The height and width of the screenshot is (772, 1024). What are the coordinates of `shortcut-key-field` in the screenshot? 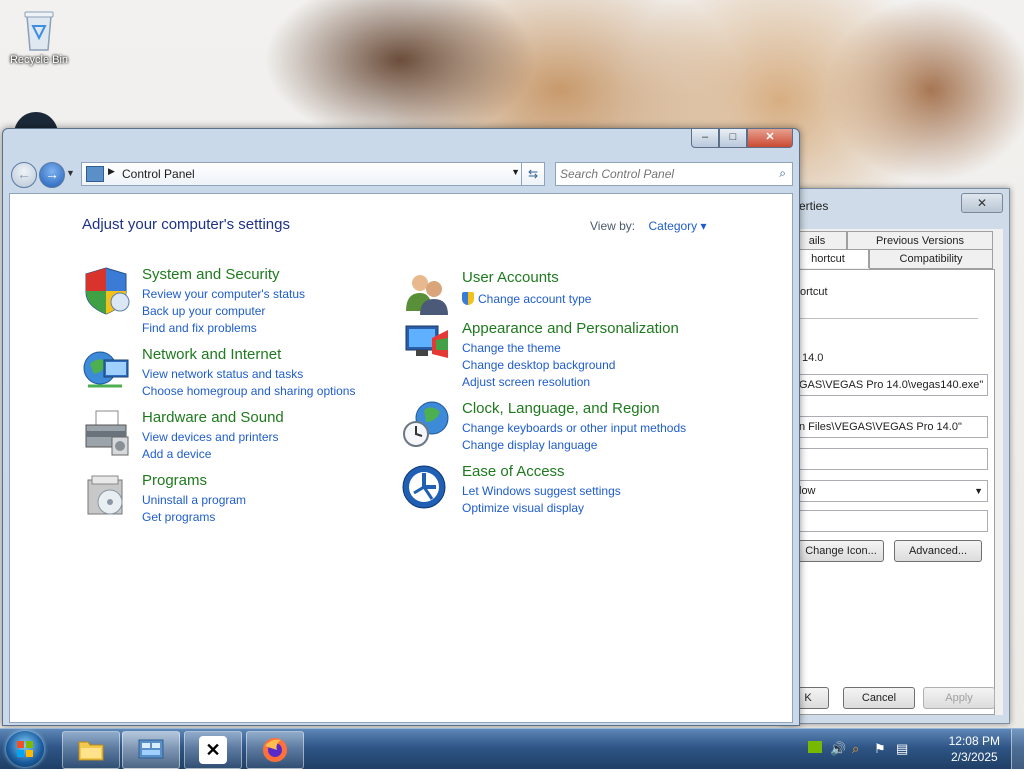 It's located at (893, 459).